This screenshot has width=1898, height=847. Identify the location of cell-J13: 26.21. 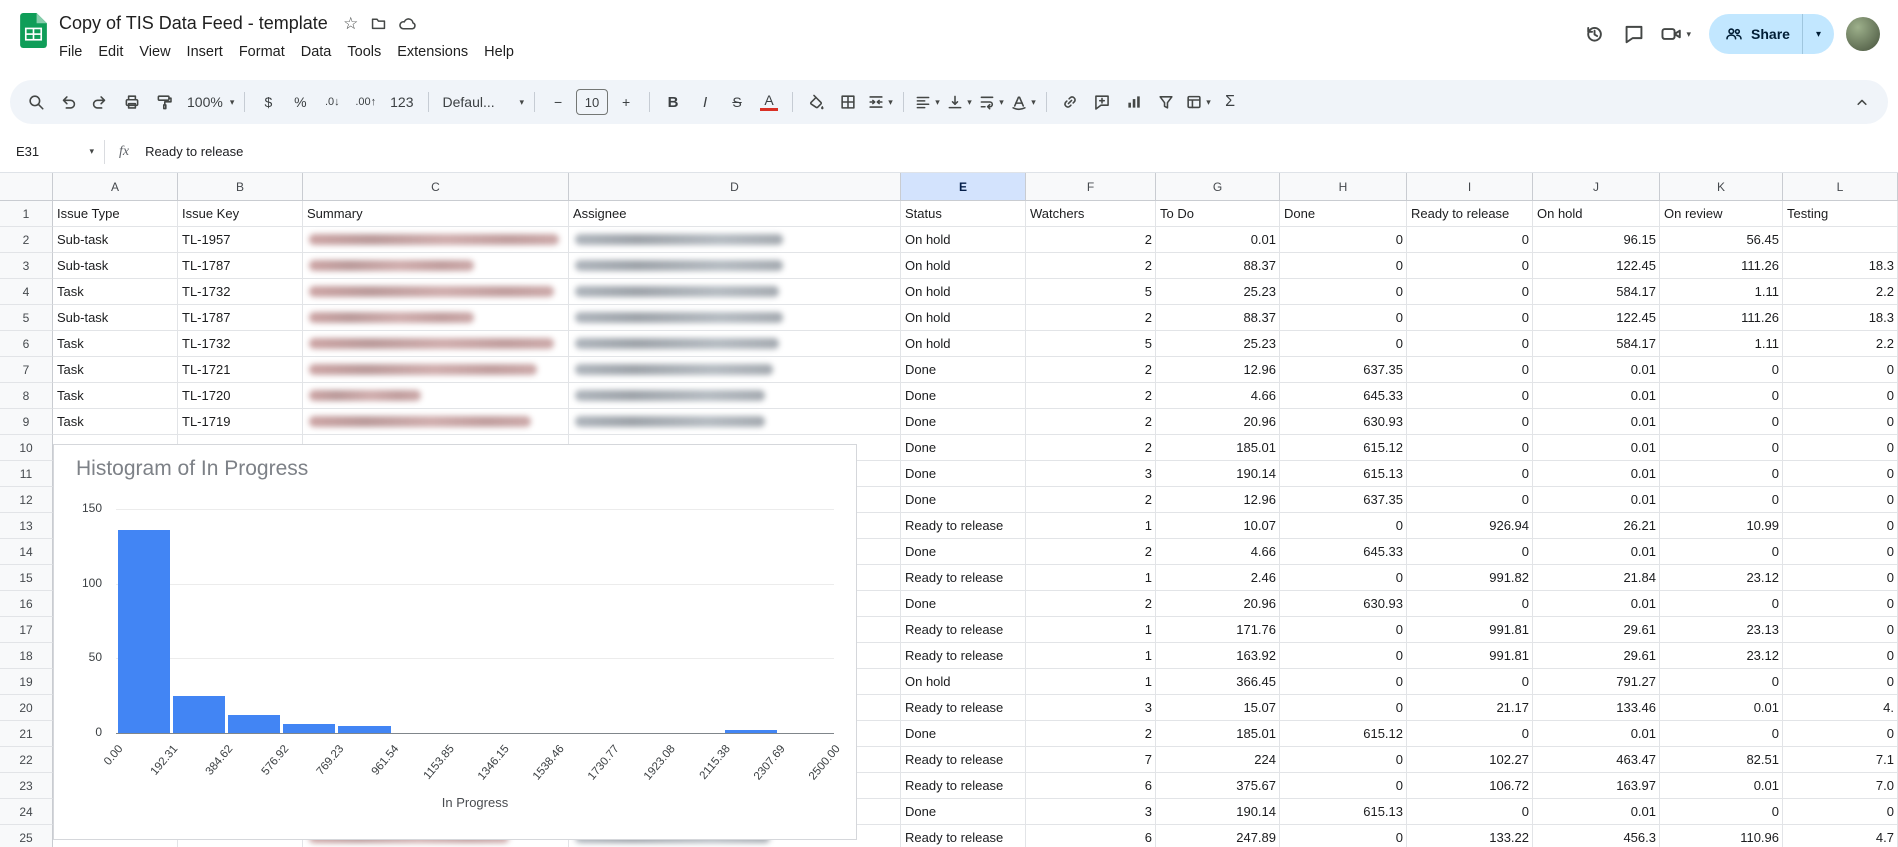
(1596, 526).